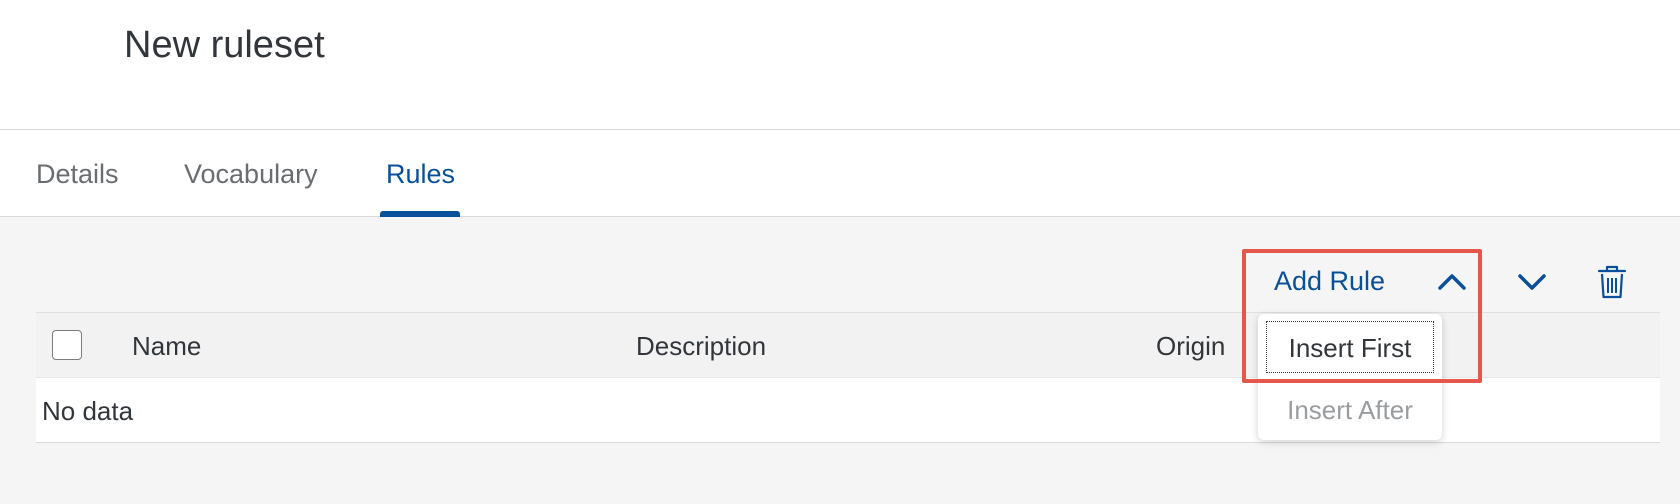  Describe the element at coordinates (67, 345) in the screenshot. I see `select-all-checkbox` at that location.